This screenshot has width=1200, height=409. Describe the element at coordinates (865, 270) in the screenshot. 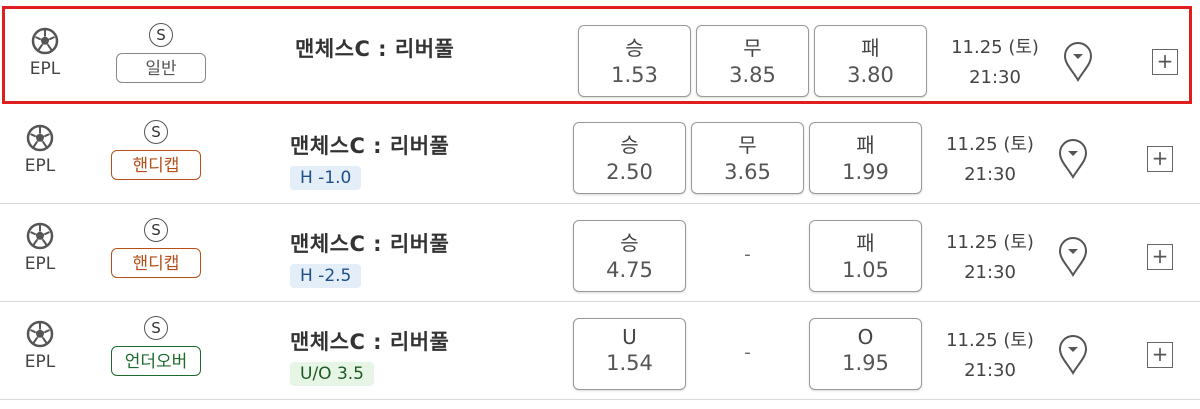

I see `odds-value: 1.05` at that location.